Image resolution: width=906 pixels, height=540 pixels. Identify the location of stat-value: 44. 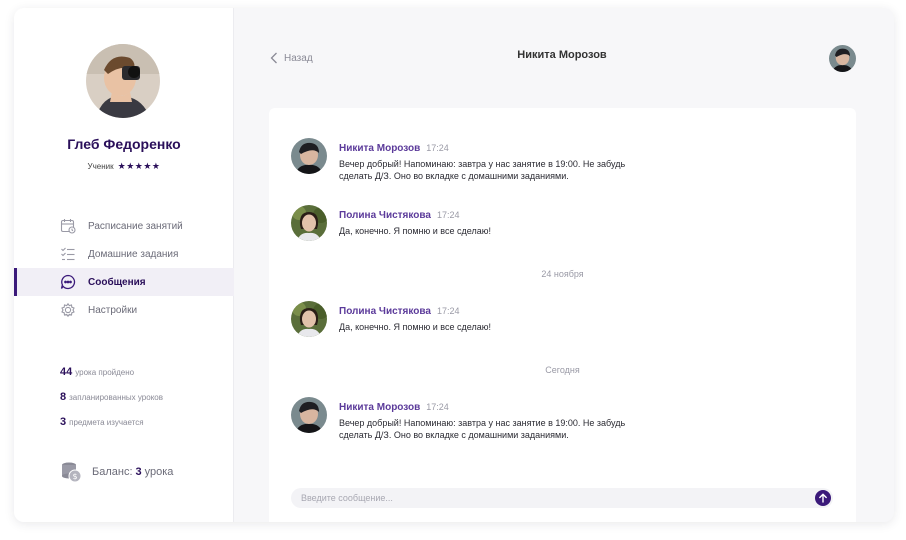
(66, 372).